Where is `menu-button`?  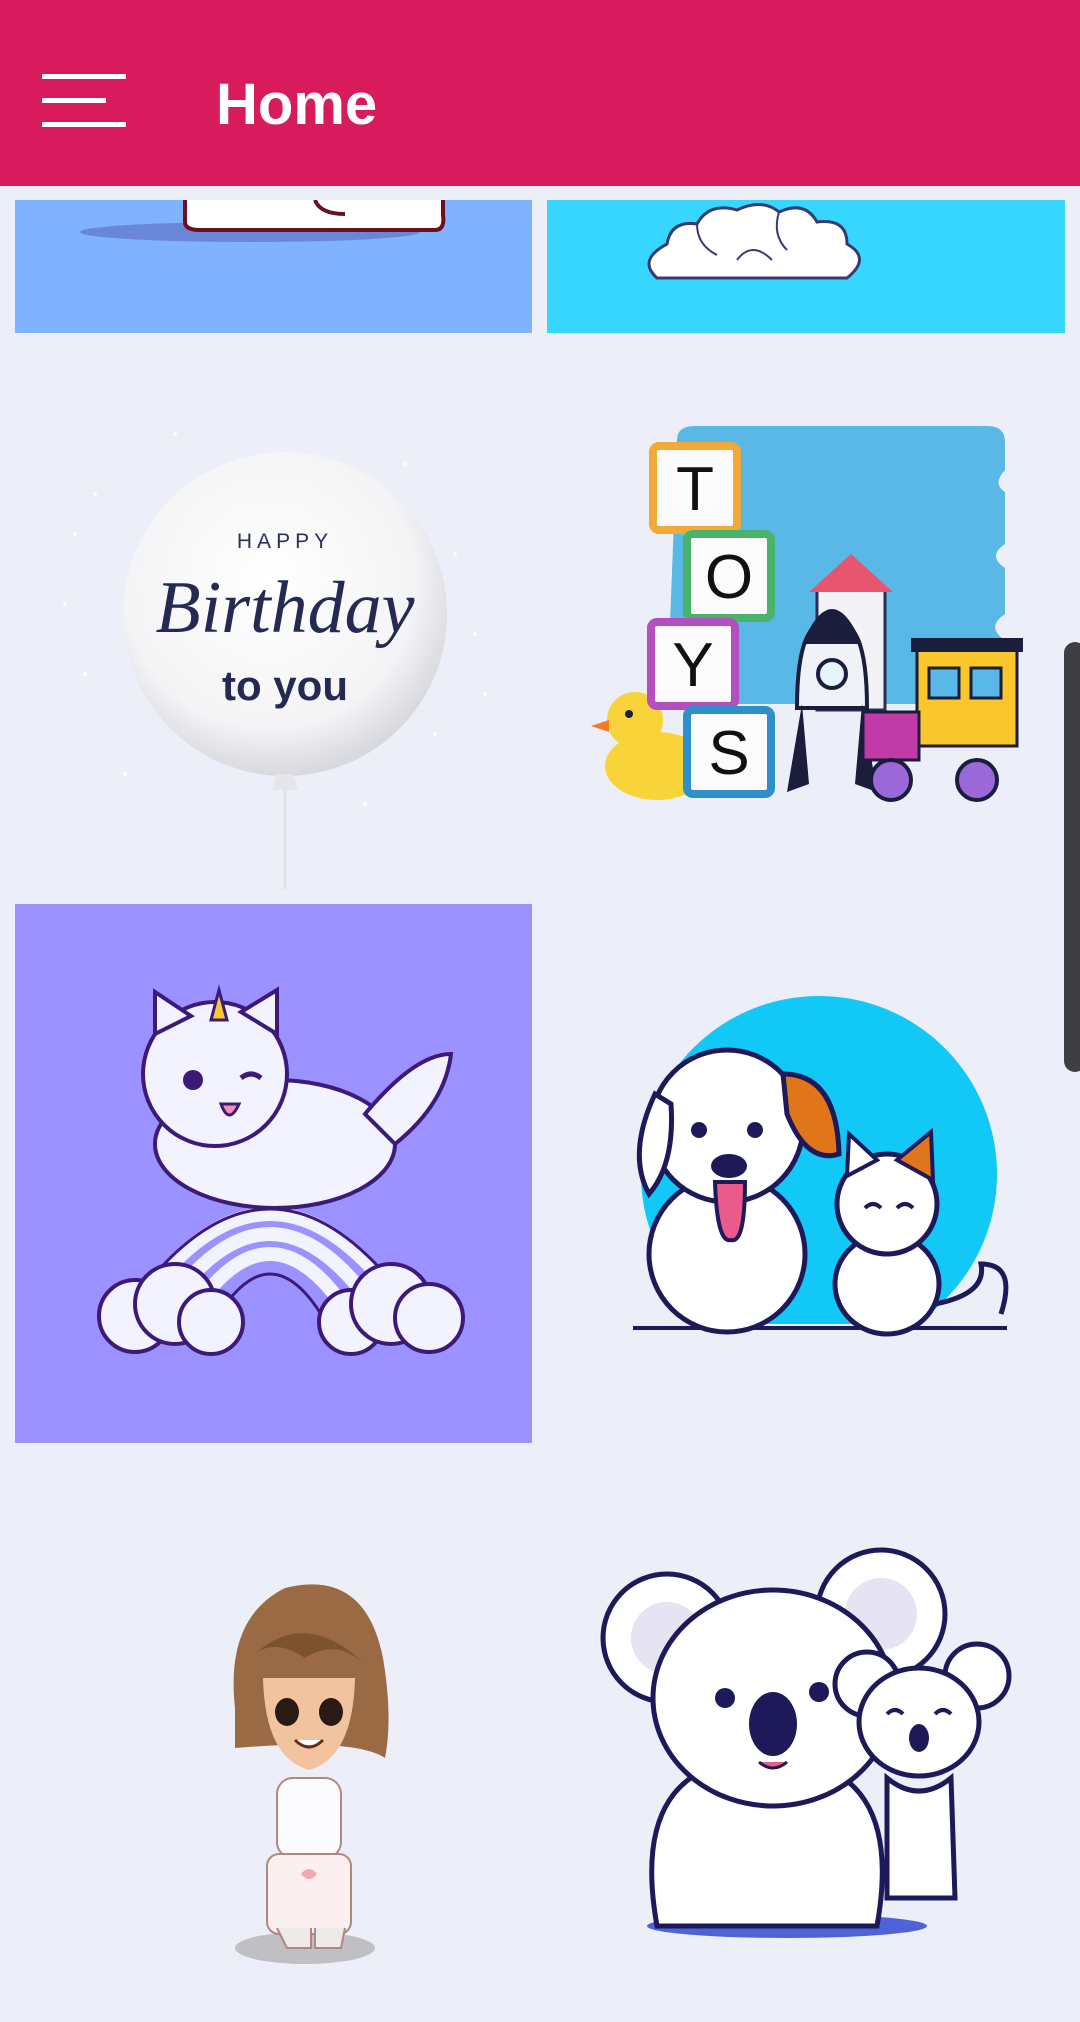 menu-button is located at coordinates (84, 100).